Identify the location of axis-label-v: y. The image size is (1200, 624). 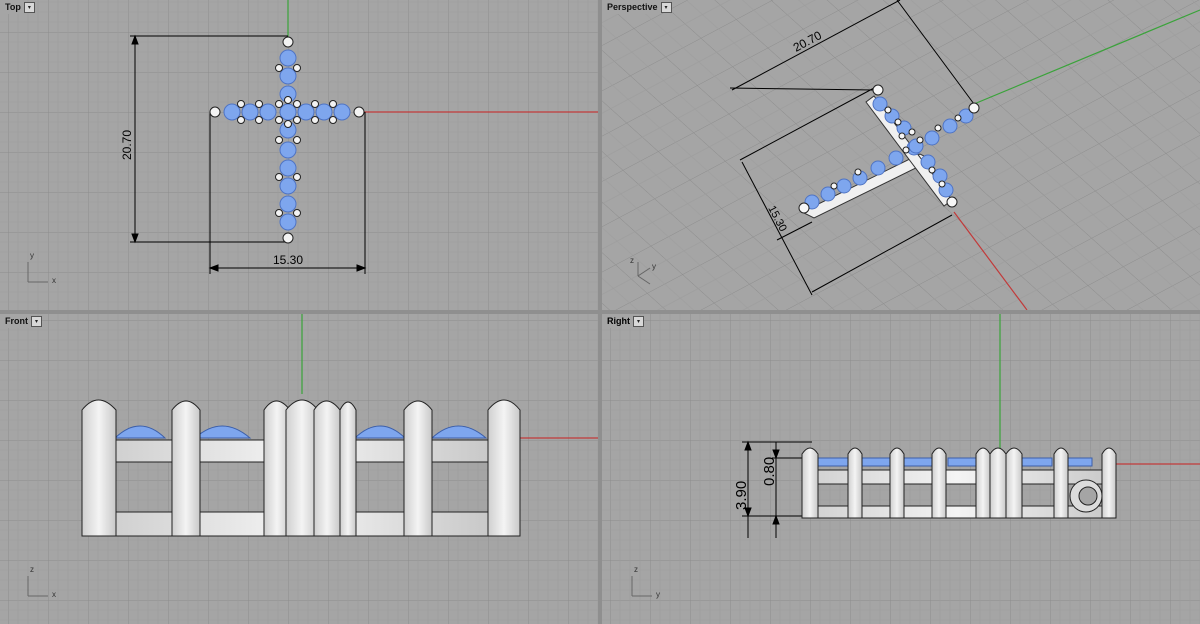
(32, 255).